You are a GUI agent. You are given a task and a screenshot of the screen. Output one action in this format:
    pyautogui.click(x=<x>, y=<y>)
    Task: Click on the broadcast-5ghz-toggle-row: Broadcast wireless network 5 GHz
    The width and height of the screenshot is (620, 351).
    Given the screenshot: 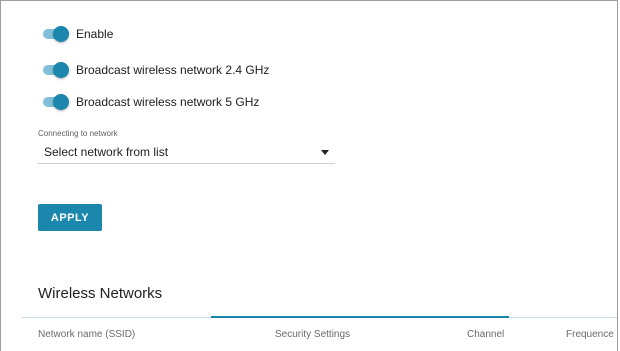 What is the action you would take?
    pyautogui.click(x=150, y=102)
    